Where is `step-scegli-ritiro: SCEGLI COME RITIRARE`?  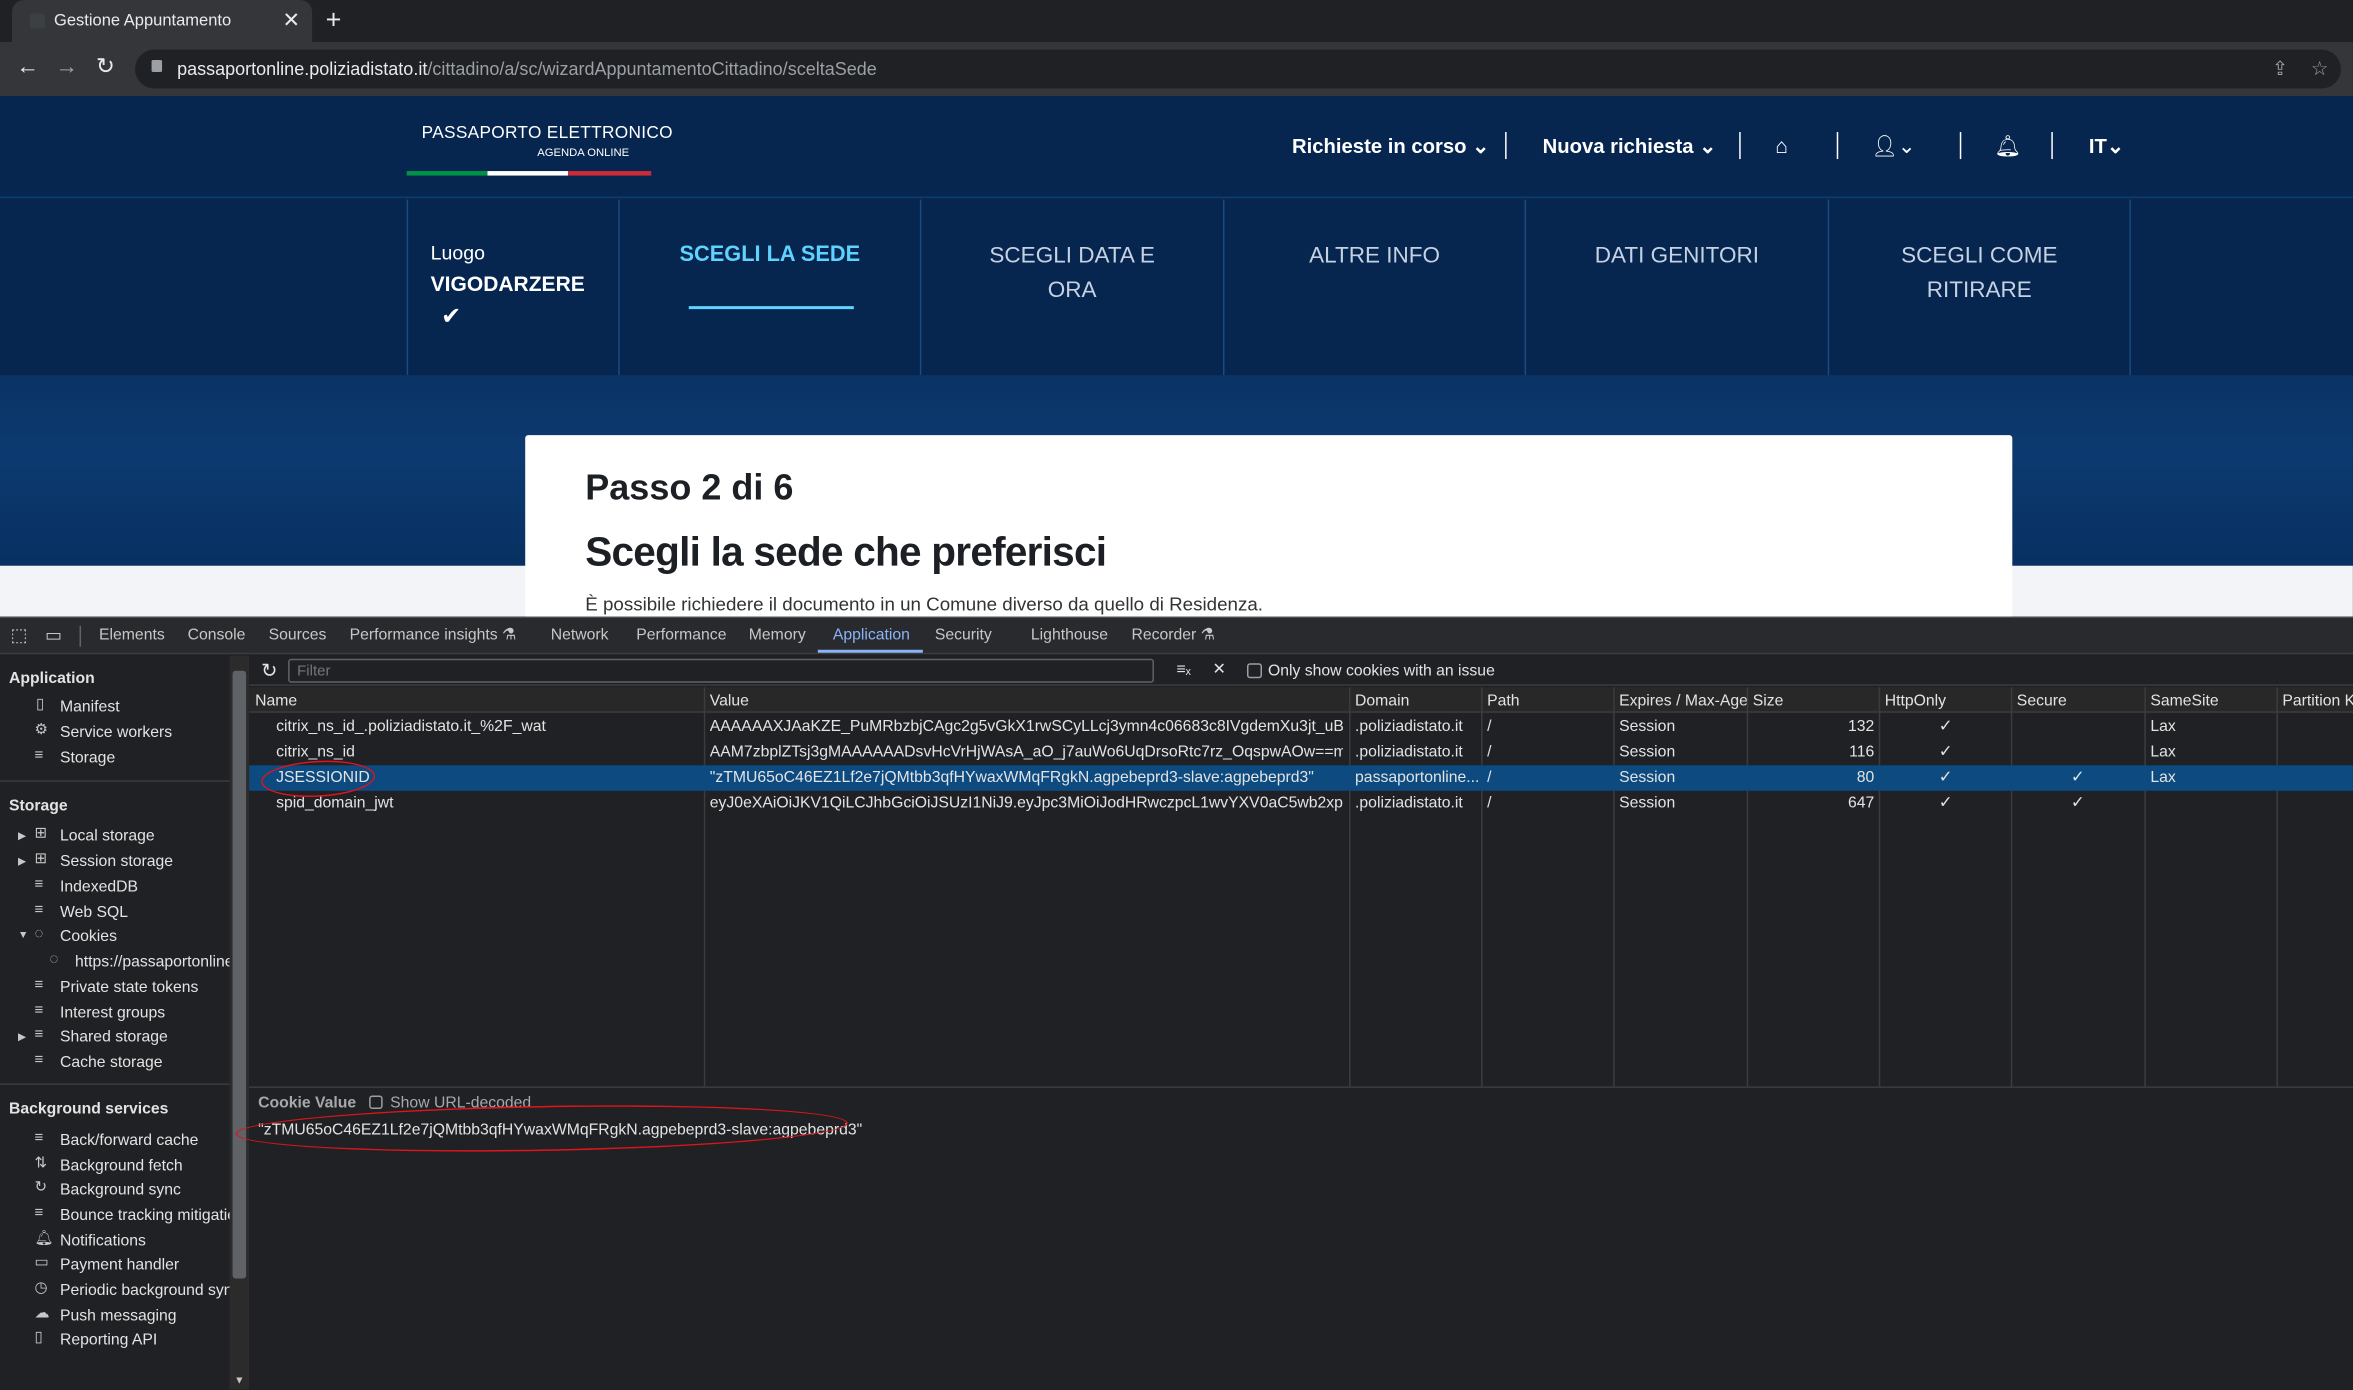
step-scegli-ritiro: SCEGLI COME RITIRARE is located at coordinates (1980, 287).